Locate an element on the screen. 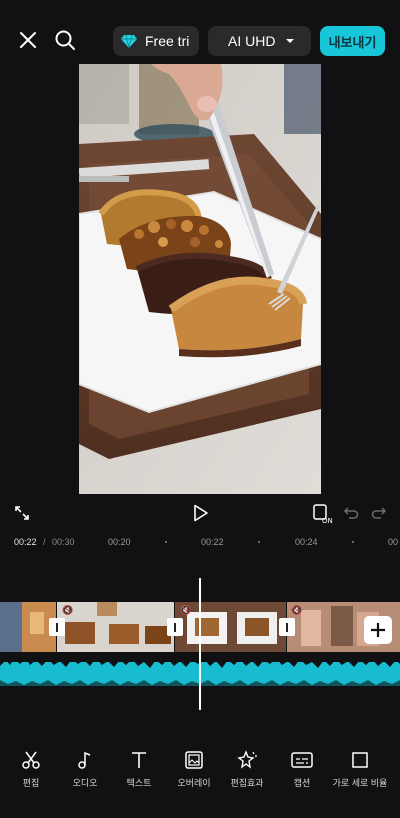 This screenshot has height=818, width=400. quality-dropdown: AI UHD is located at coordinates (259, 41).